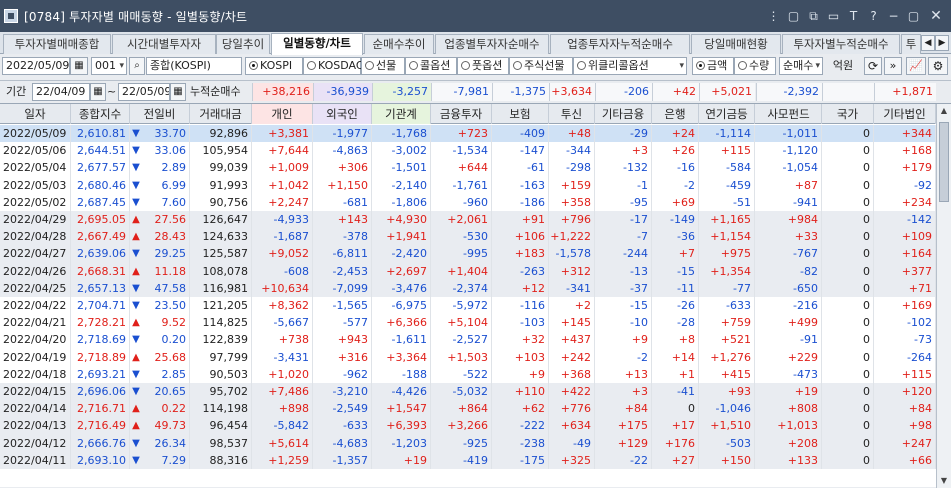 The width and height of the screenshot is (951, 488). What do you see at coordinates (833, 16) in the screenshot?
I see `panel-icon: ▭` at bounding box center [833, 16].